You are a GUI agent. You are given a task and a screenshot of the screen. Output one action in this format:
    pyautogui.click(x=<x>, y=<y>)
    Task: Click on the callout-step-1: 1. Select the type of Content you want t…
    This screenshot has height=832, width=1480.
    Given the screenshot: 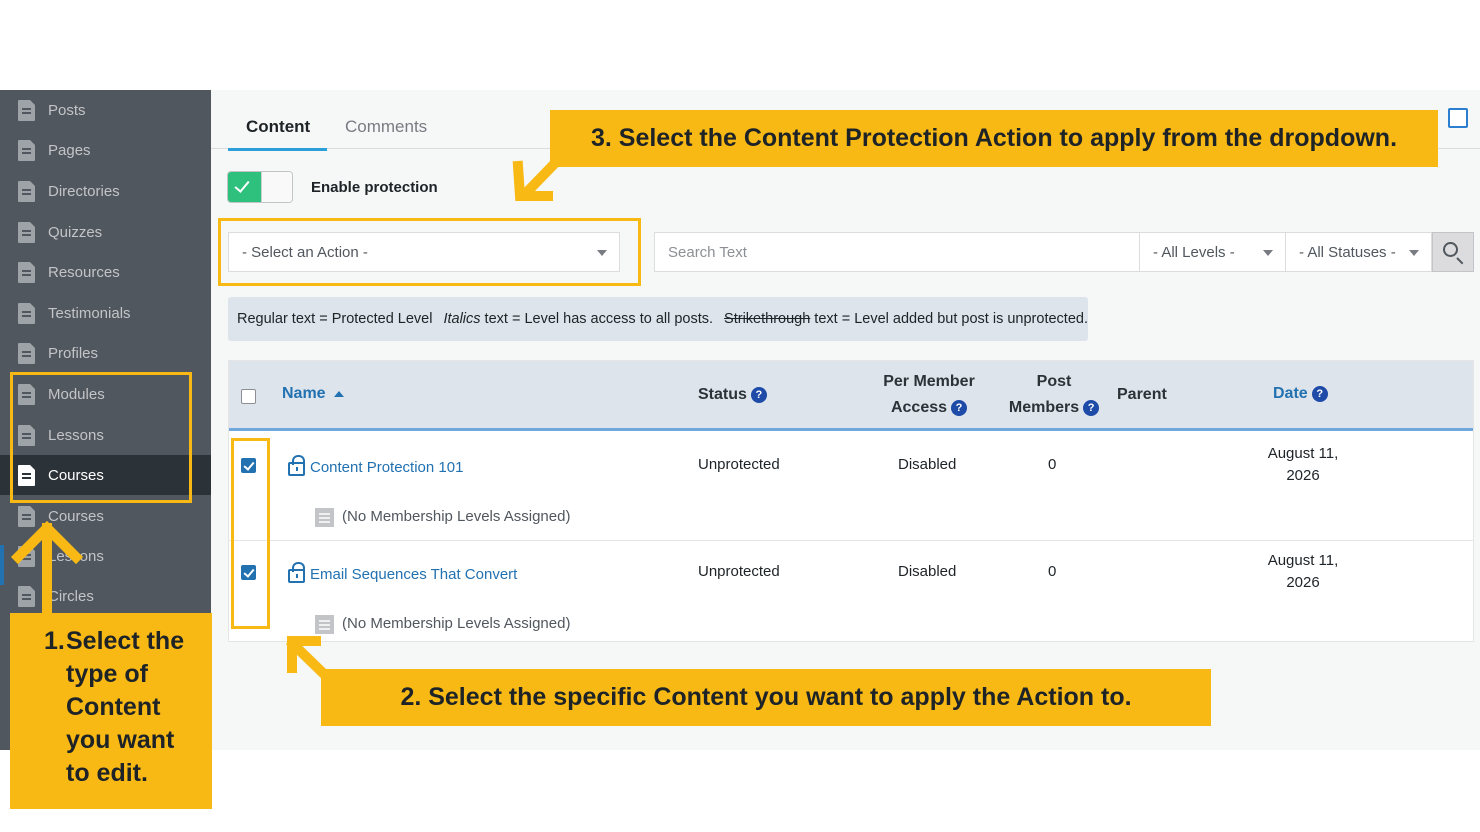 What is the action you would take?
    pyautogui.click(x=111, y=711)
    